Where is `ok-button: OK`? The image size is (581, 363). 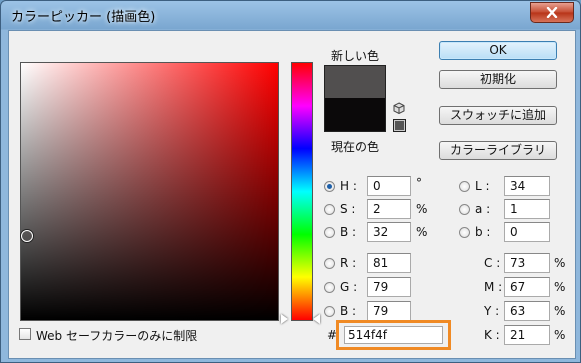 ok-button: OK is located at coordinates (498, 50).